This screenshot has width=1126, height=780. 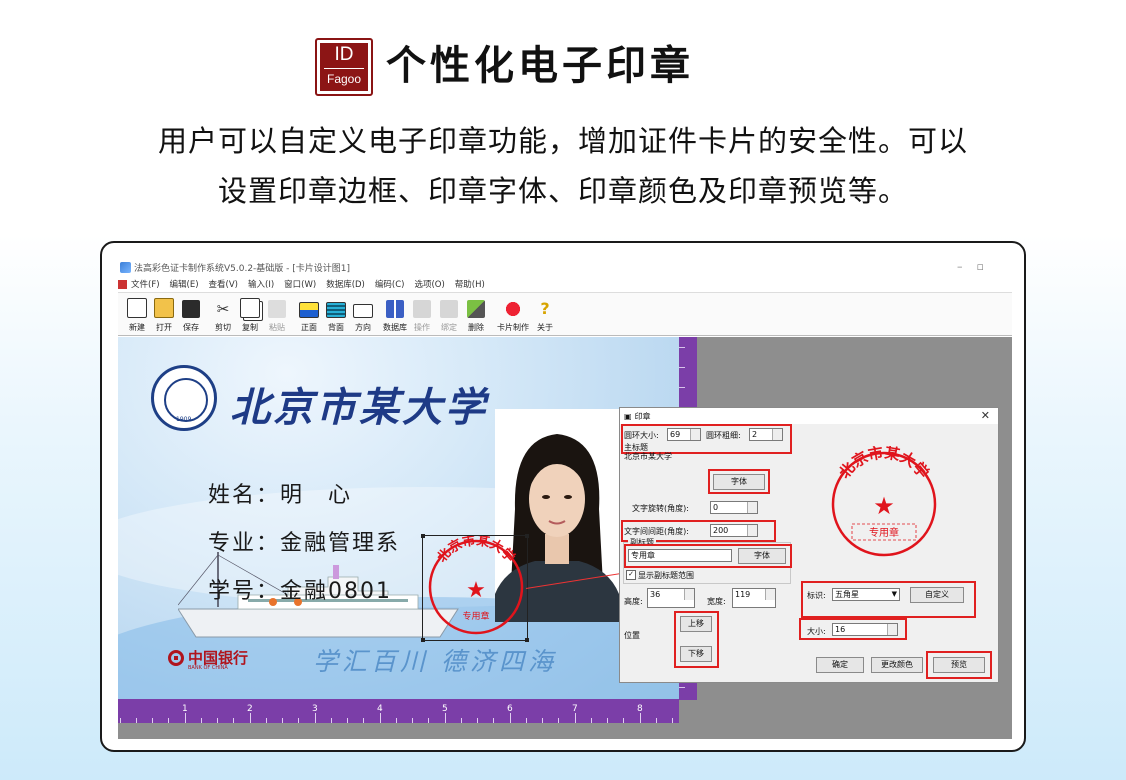 What do you see at coordinates (336, 591) in the screenshot?
I see `id-value: 金融0801` at bounding box center [336, 591].